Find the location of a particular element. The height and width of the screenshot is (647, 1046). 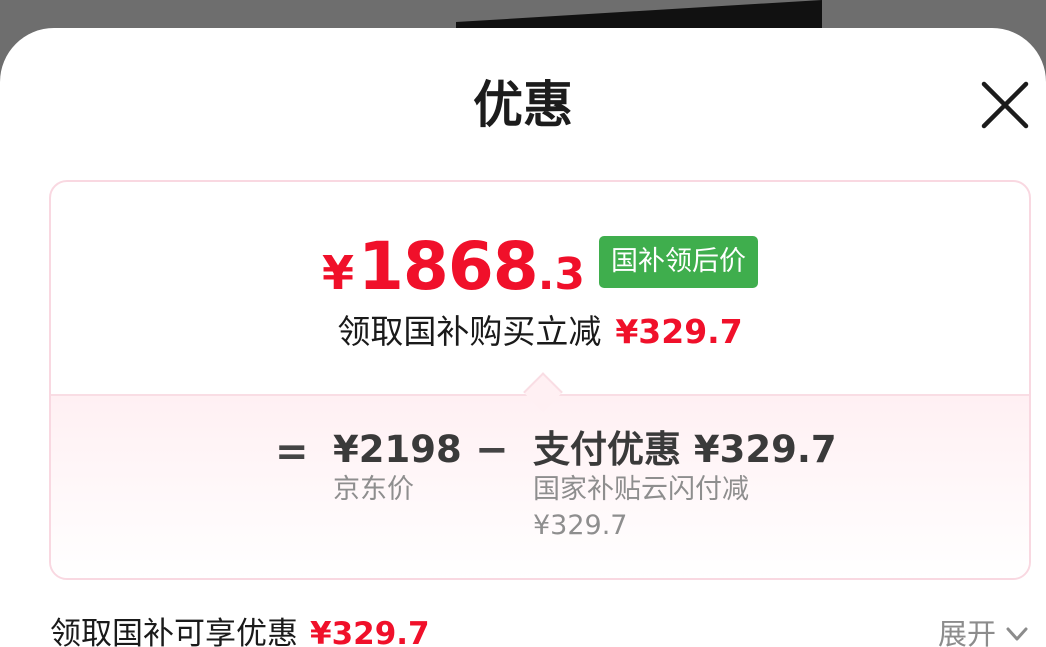

offers-label: 领取国补可享优惠 ¥329.7 is located at coordinates (240, 629).